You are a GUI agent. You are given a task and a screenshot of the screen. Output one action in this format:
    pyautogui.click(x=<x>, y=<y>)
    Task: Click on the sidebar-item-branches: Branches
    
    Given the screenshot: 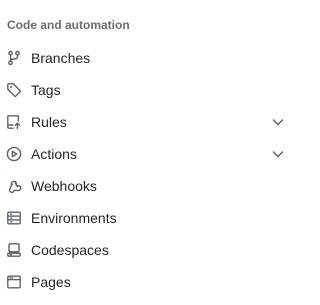 What is the action you would take?
    pyautogui.click(x=152, y=58)
    